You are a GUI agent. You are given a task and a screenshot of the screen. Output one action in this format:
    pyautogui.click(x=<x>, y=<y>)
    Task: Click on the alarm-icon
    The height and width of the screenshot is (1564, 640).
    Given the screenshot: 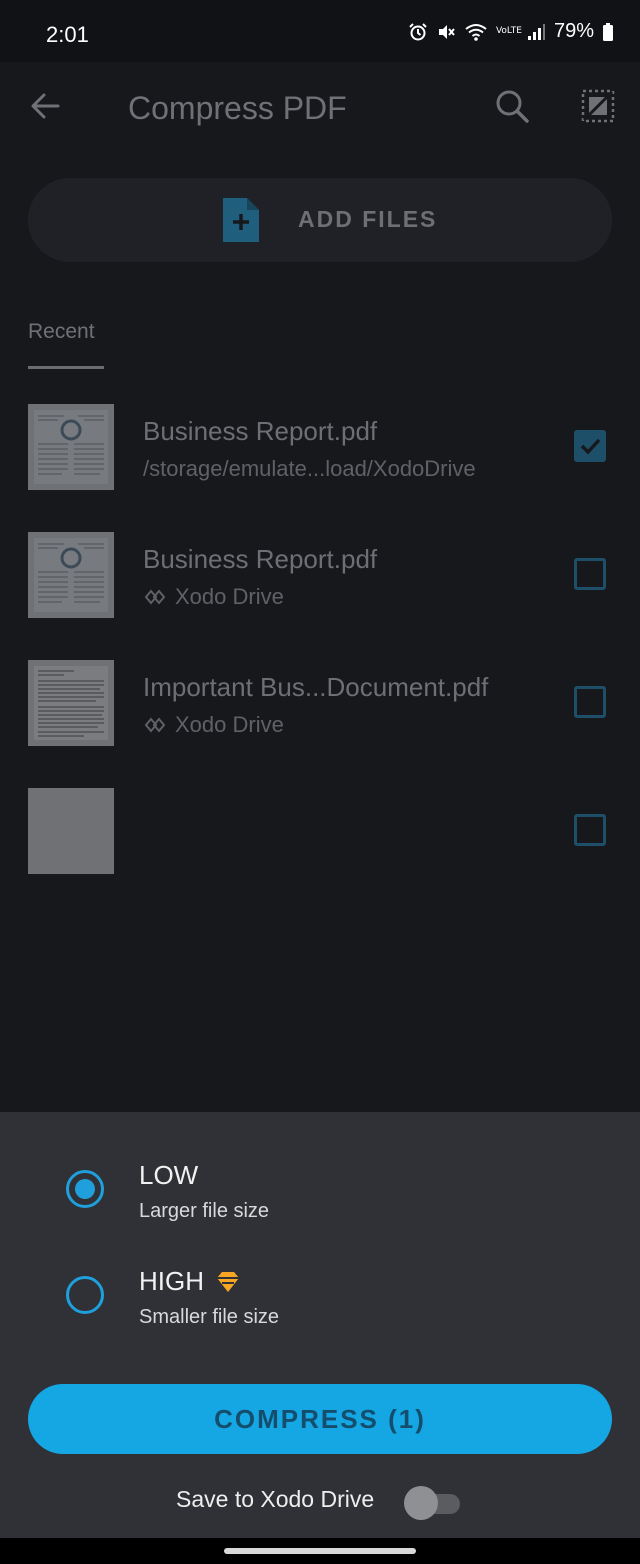 What is the action you would take?
    pyautogui.click(x=418, y=31)
    